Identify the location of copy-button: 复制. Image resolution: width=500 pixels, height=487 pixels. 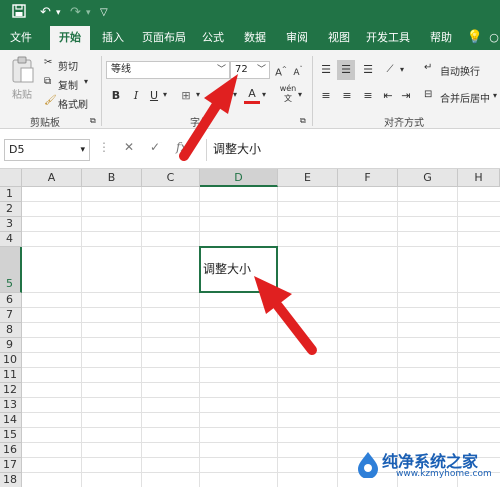
(68, 84).